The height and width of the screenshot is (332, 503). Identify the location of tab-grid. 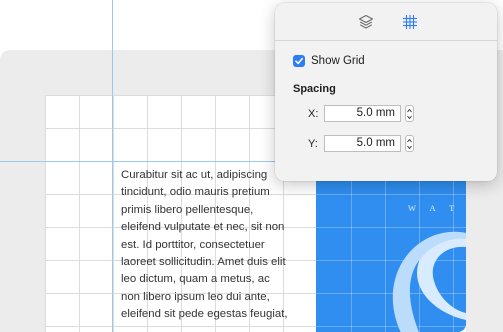
(410, 22).